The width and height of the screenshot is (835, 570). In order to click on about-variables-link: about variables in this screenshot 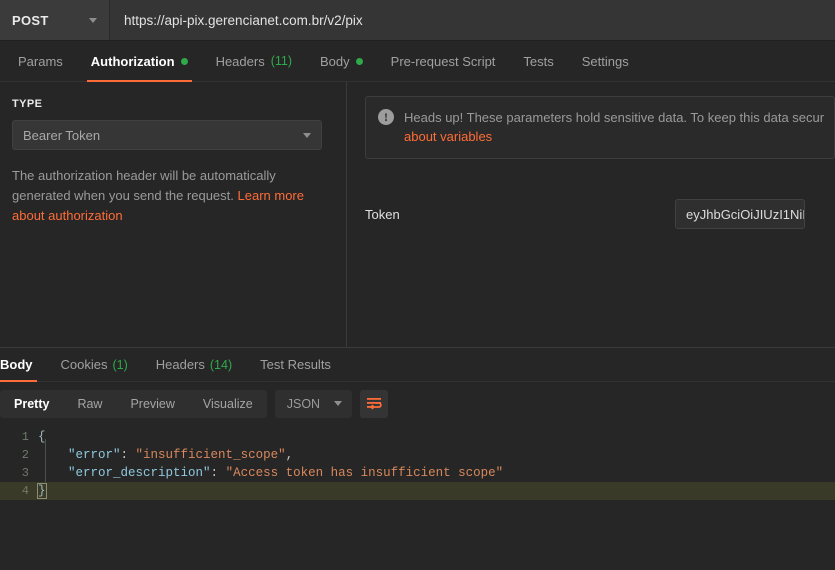, I will do `click(448, 136)`.